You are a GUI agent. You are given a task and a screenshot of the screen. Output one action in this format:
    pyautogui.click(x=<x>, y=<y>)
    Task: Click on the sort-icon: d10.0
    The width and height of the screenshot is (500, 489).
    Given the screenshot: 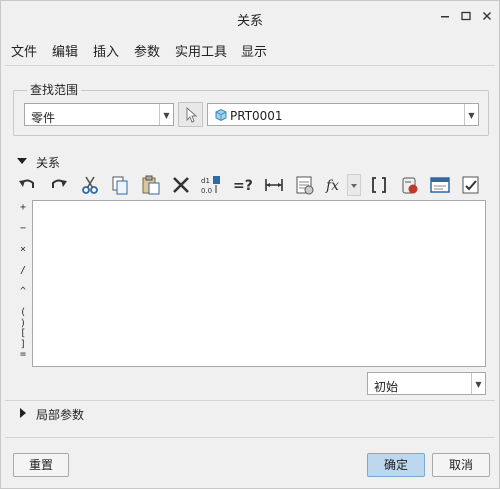 What is the action you would take?
    pyautogui.click(x=210, y=185)
    